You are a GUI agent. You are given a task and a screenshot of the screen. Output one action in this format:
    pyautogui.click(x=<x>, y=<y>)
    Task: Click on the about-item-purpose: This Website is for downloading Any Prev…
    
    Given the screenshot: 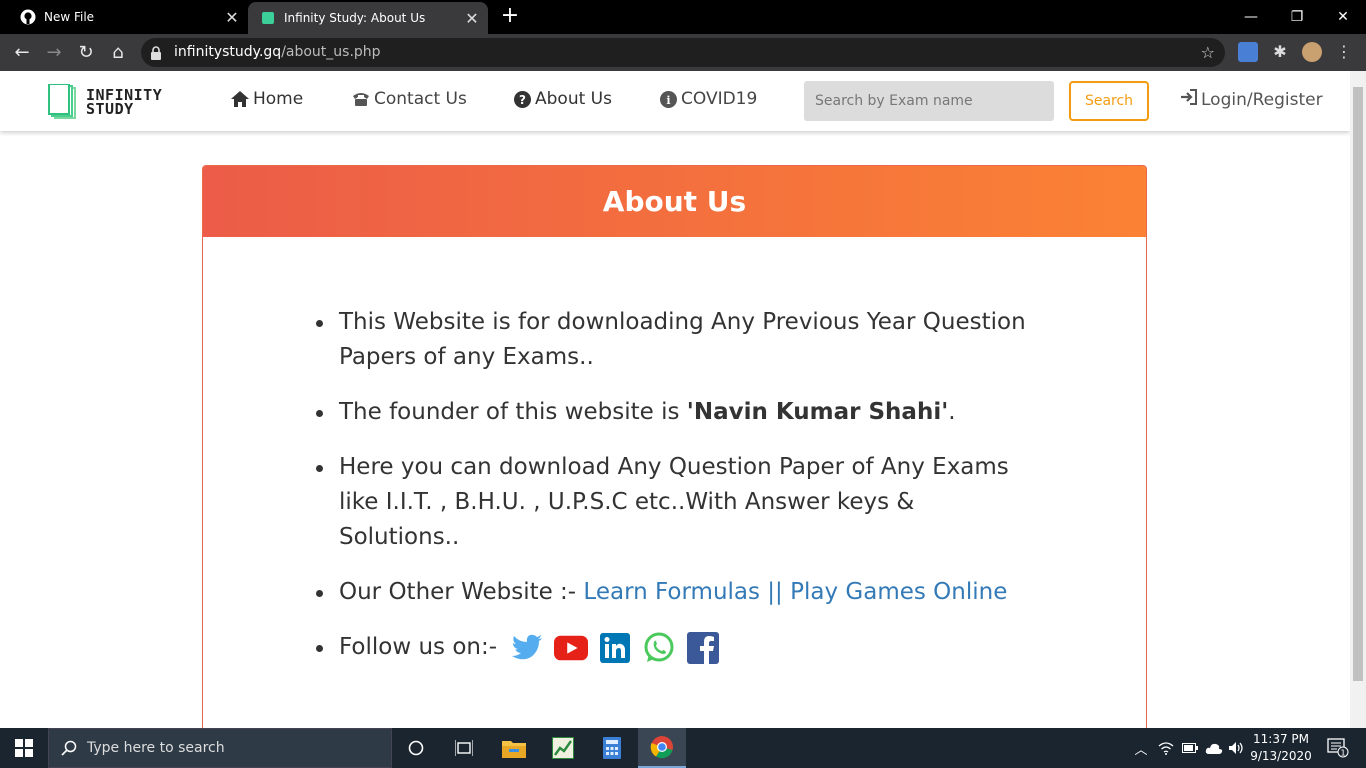 What is the action you would take?
    pyautogui.click(x=677, y=340)
    